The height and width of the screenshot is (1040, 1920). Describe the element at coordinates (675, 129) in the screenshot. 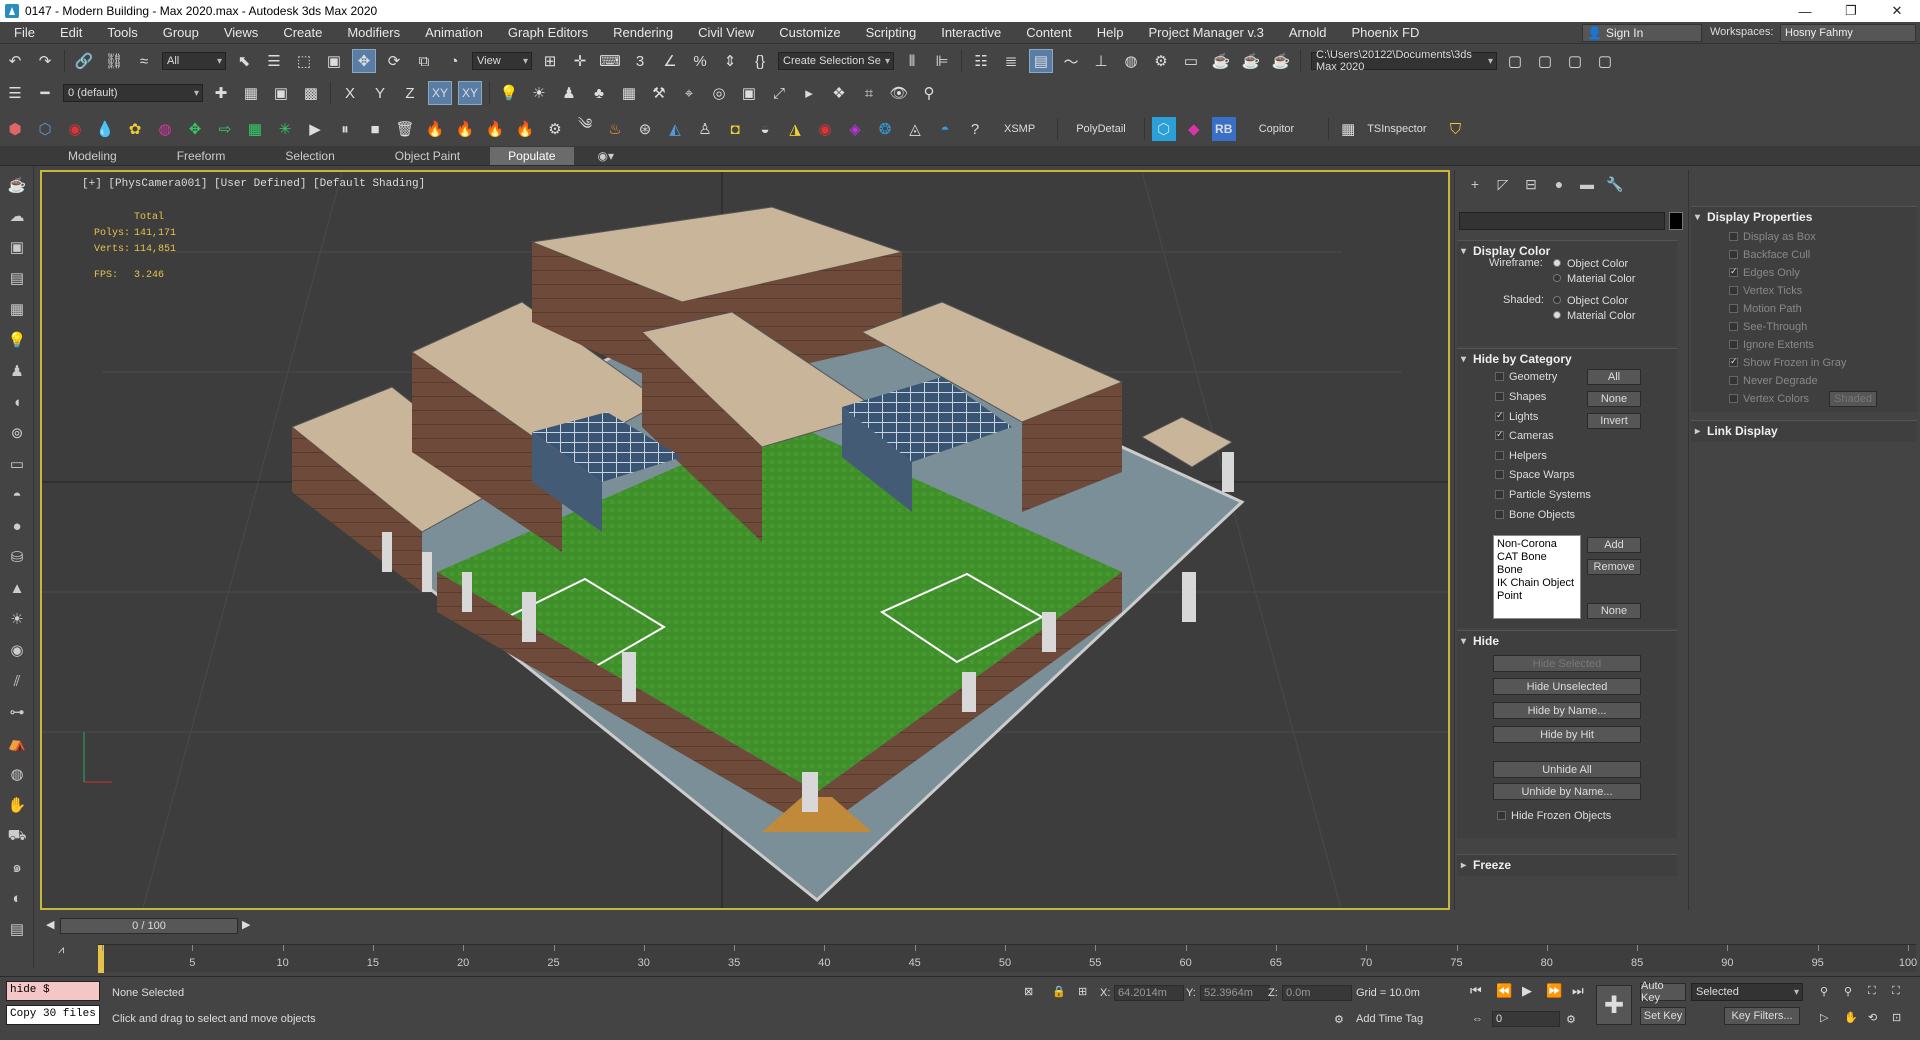

I see `ocean-icon: ◭` at that location.